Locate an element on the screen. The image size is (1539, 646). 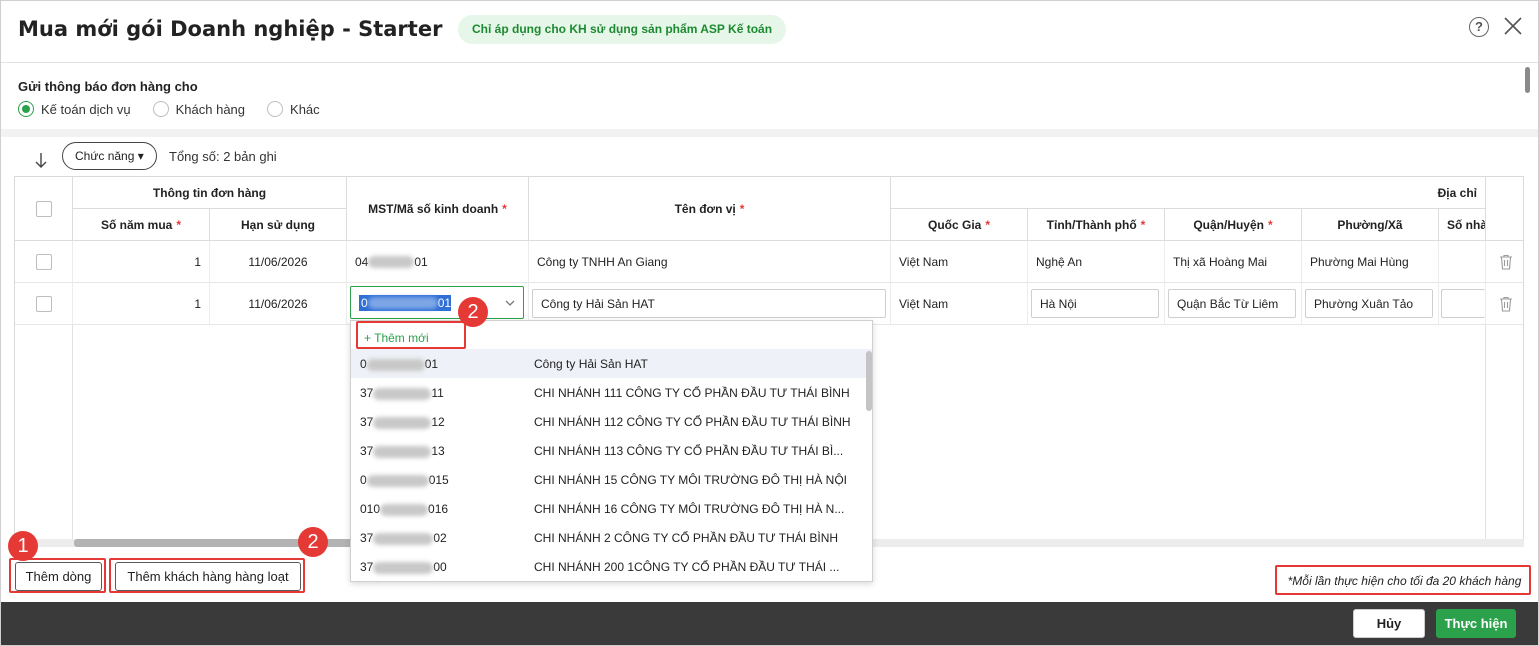
column-divider is located at coordinates (72, 432).